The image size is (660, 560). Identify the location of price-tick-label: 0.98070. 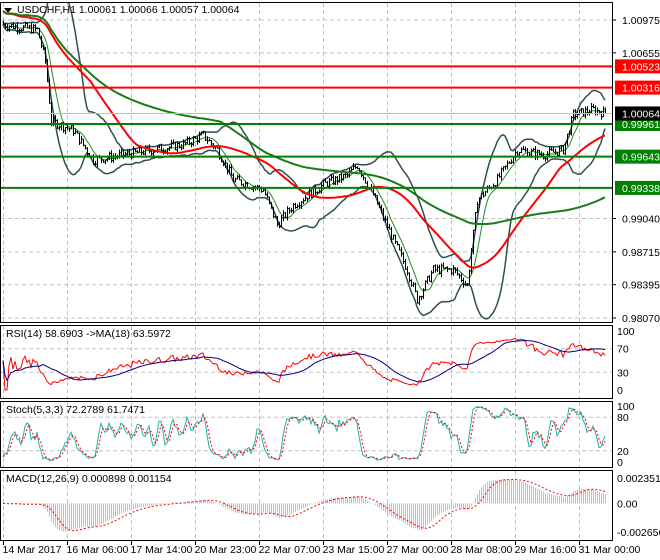
(641, 319).